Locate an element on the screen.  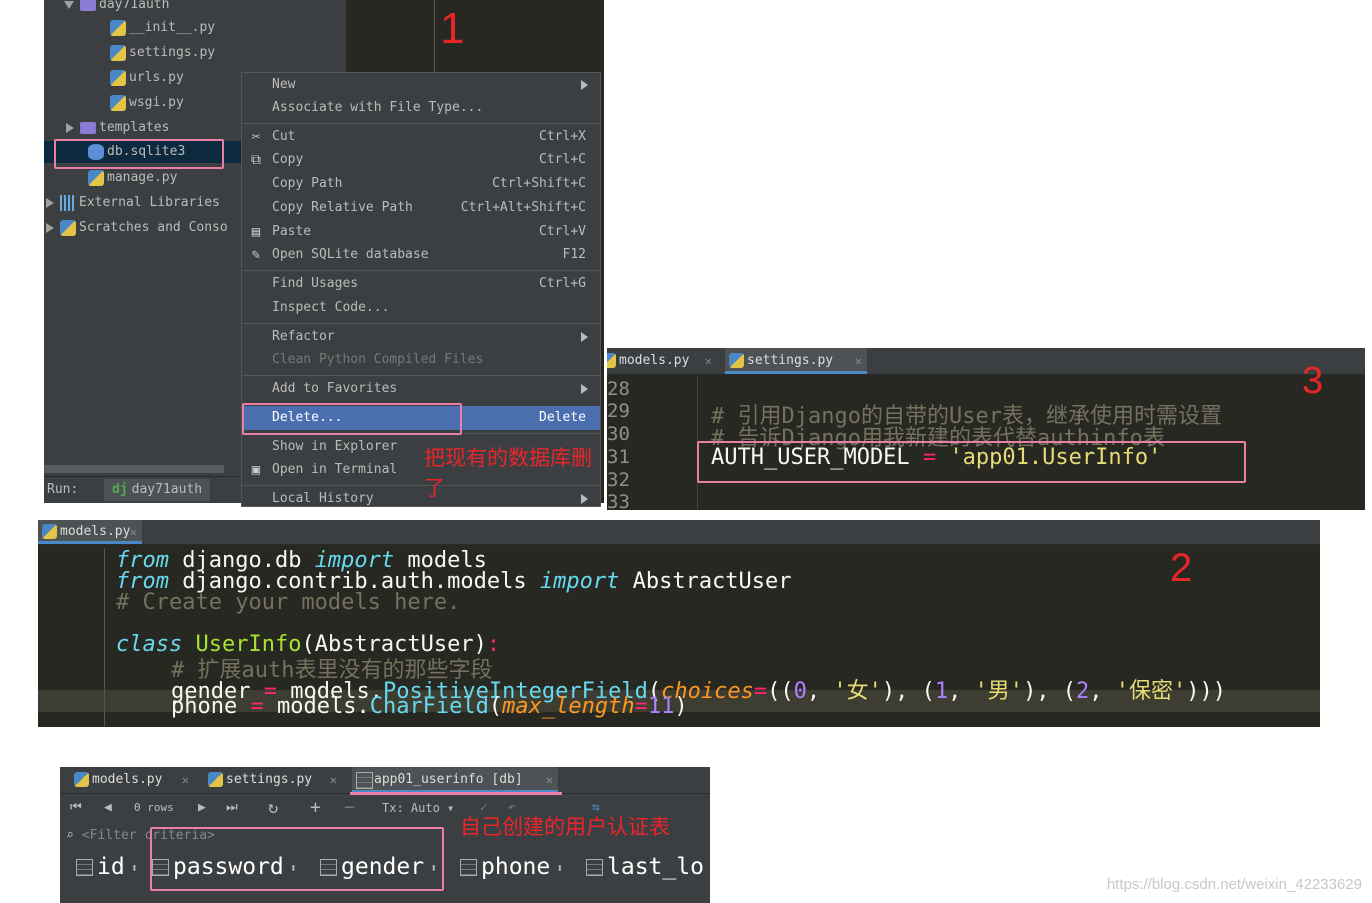
line-number: 31 is located at coordinates (618, 457).